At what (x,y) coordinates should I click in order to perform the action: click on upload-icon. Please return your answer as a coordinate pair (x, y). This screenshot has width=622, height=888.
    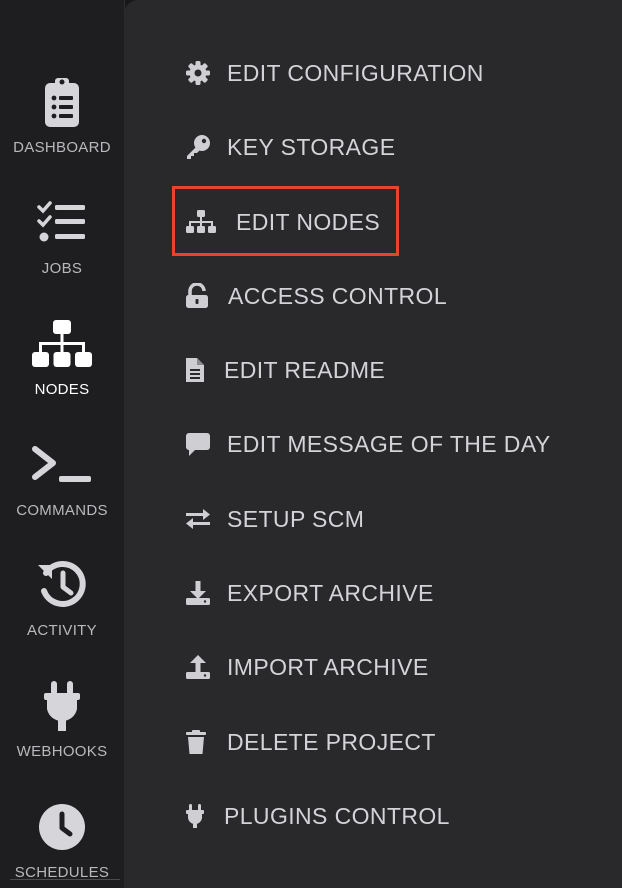
    Looking at the image, I should click on (198, 667).